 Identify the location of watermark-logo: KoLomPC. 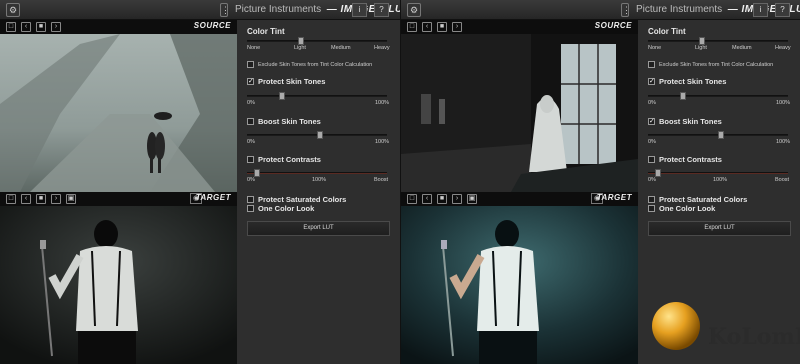
(726, 326).